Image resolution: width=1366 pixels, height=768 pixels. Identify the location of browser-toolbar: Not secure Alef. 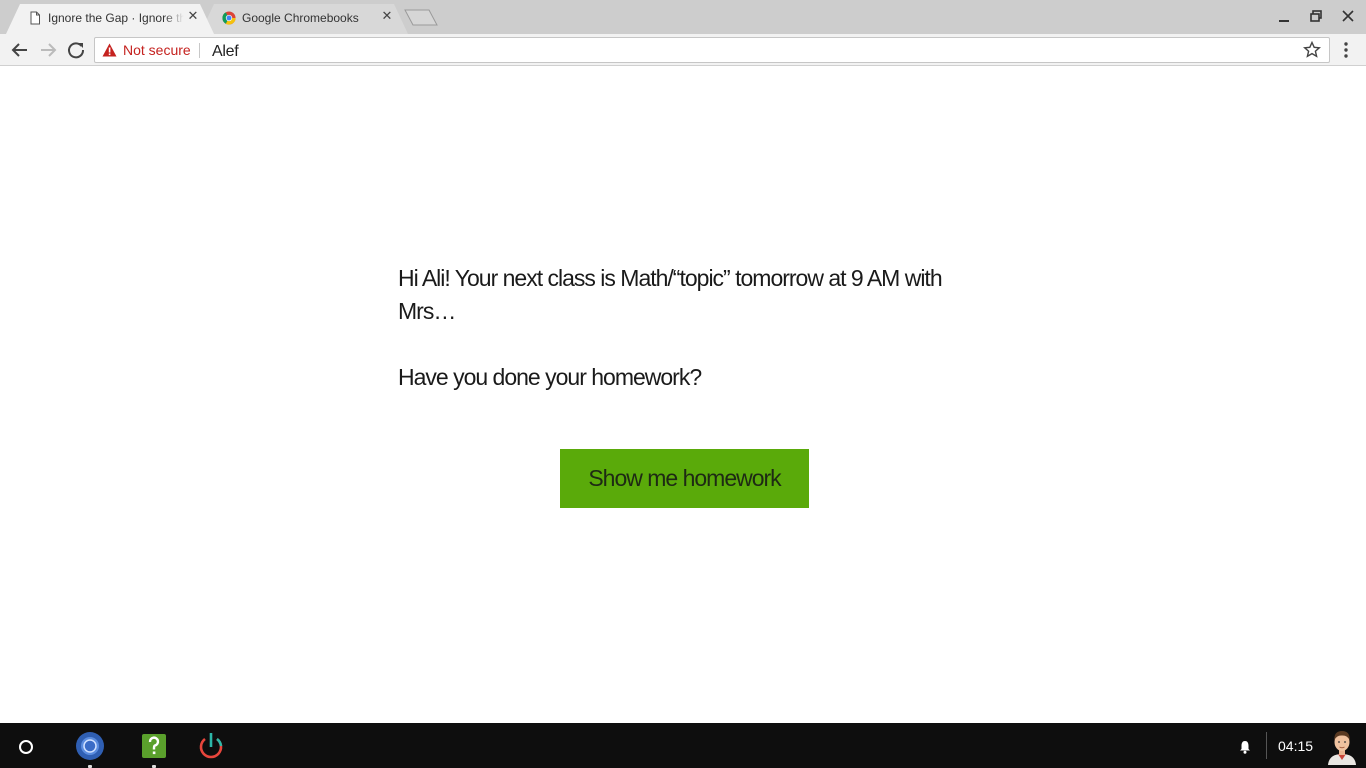
(683, 50).